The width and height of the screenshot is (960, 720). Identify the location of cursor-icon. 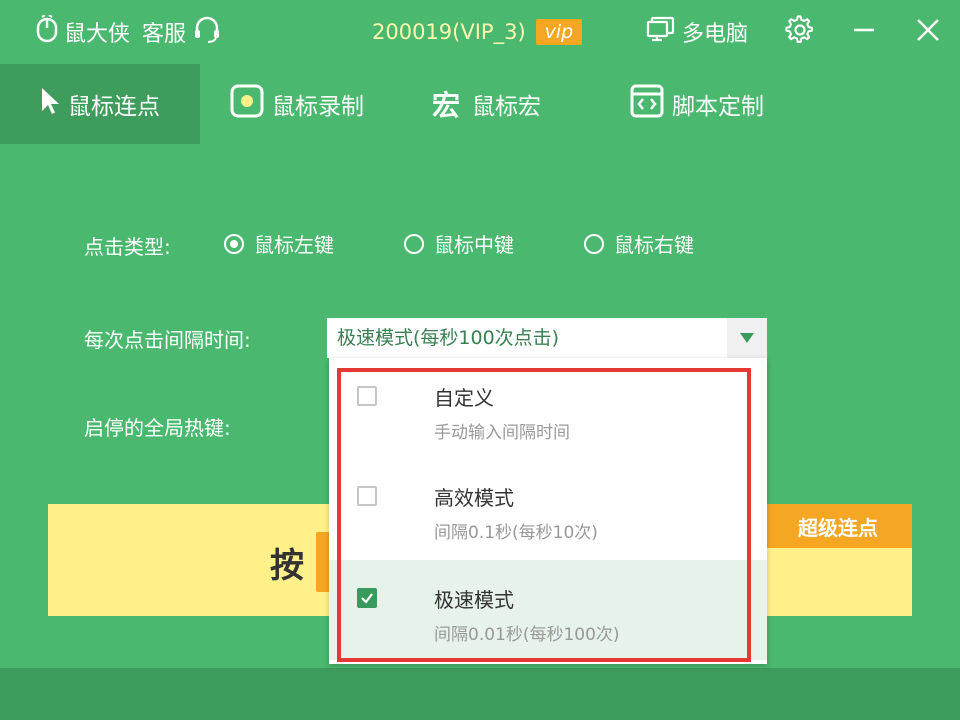
(50, 104).